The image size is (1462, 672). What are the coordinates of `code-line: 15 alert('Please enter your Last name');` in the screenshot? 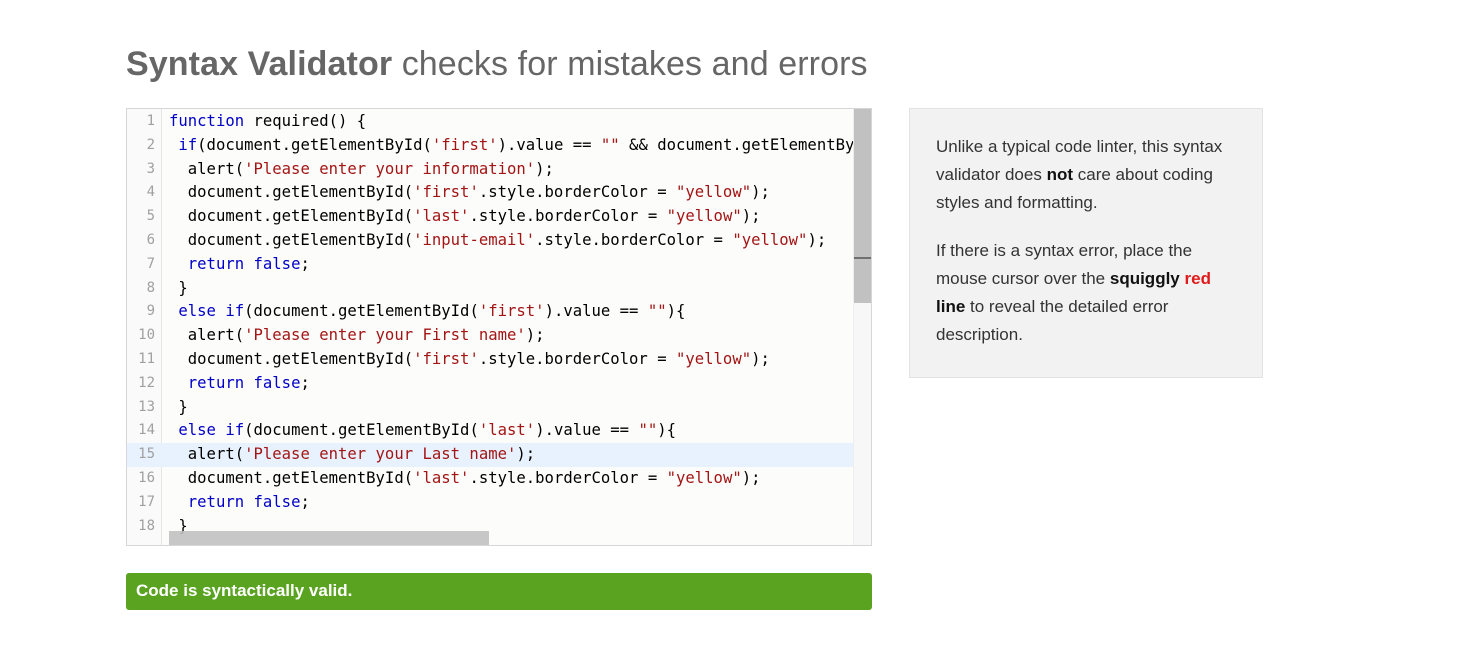 It's located at (490, 455).